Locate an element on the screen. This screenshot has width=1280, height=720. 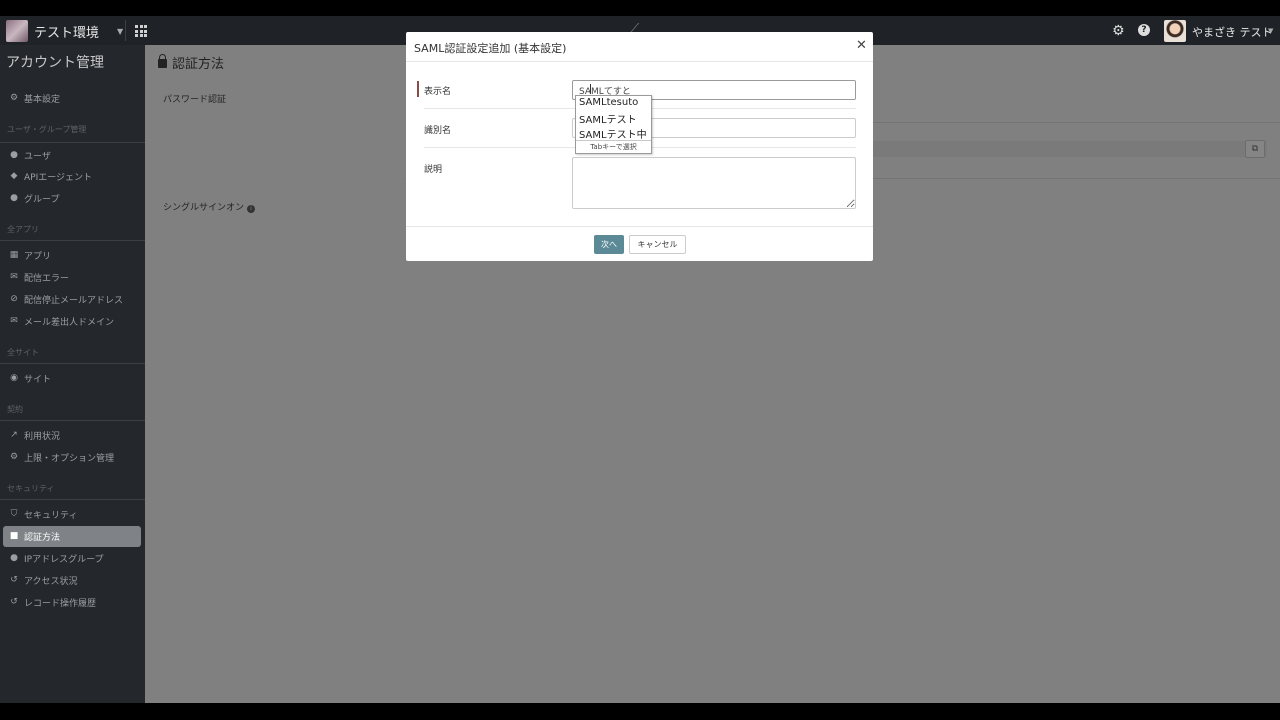
sidebar-item-user: ● ユーザ is located at coordinates (29, 155).